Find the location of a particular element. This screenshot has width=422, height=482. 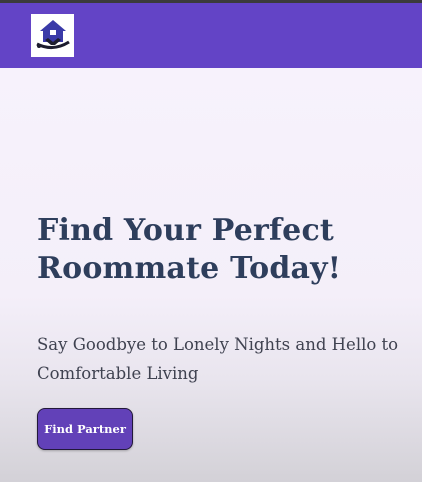

navbar is located at coordinates (211, 35).